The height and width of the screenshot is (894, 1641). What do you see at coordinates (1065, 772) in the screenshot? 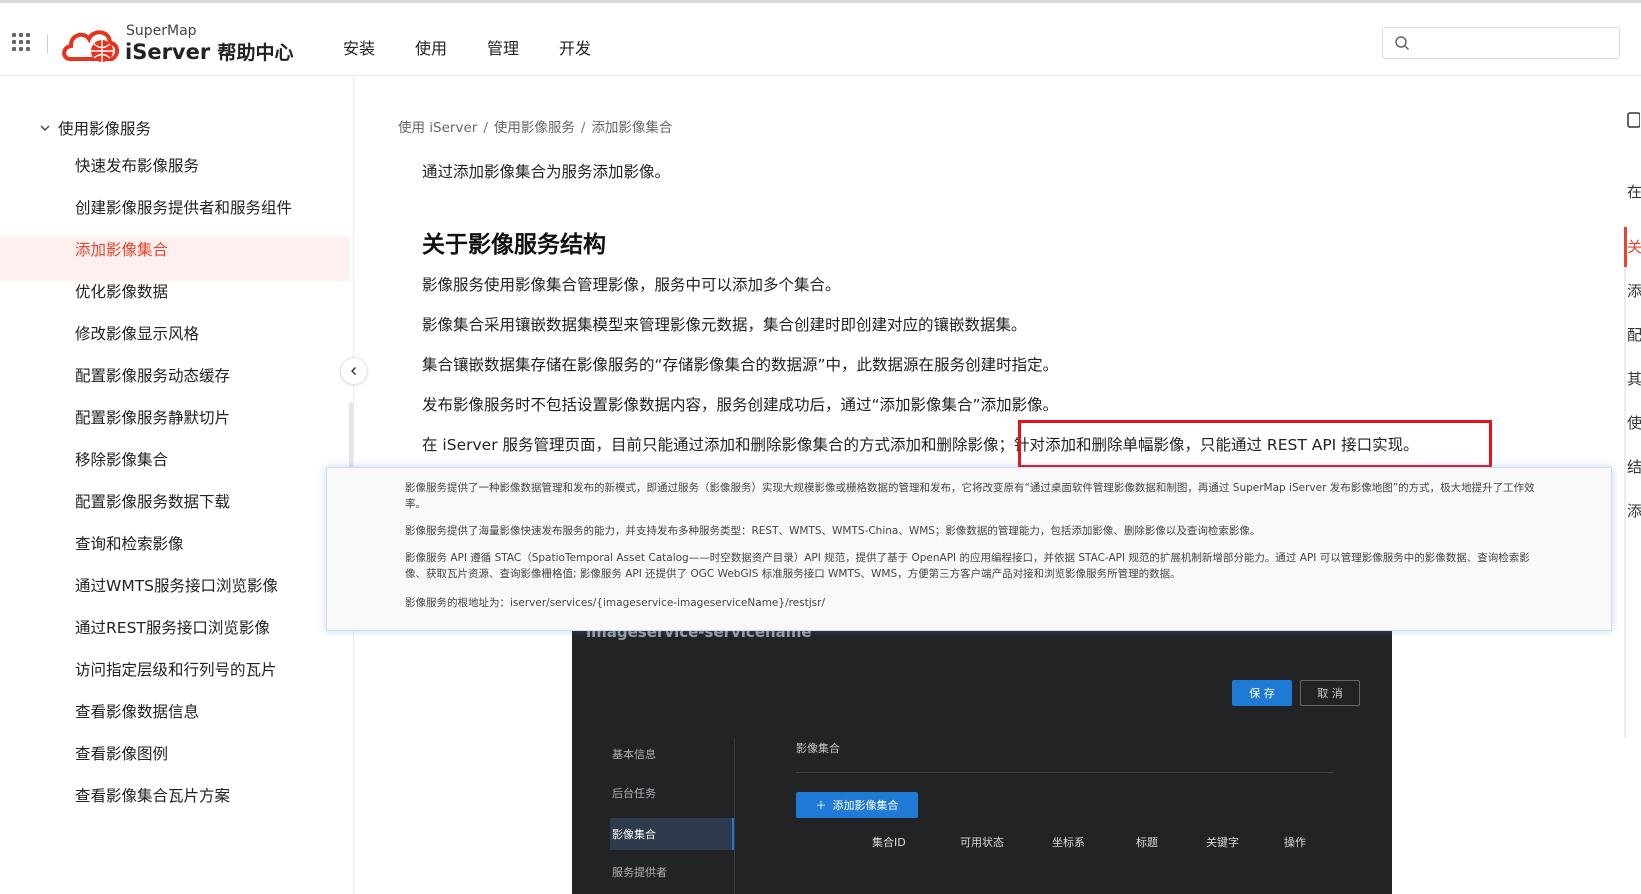
I see `screenshot-rule` at bounding box center [1065, 772].